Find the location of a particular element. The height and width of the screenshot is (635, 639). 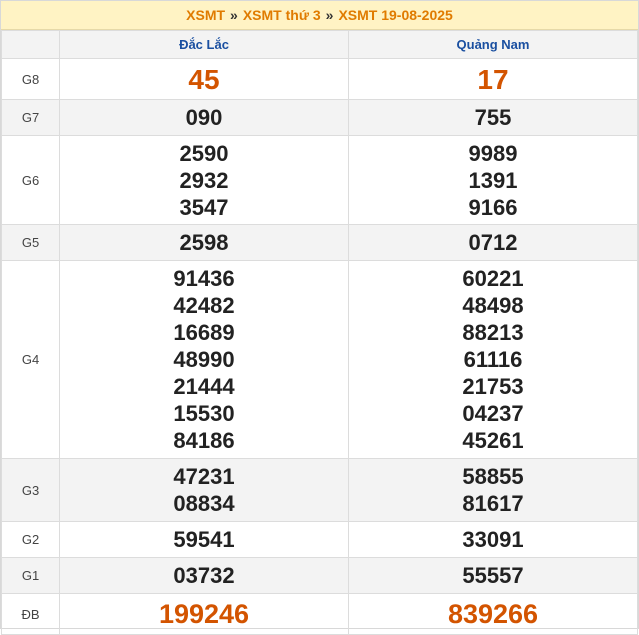

prize-cell: 59541 is located at coordinates (204, 539).